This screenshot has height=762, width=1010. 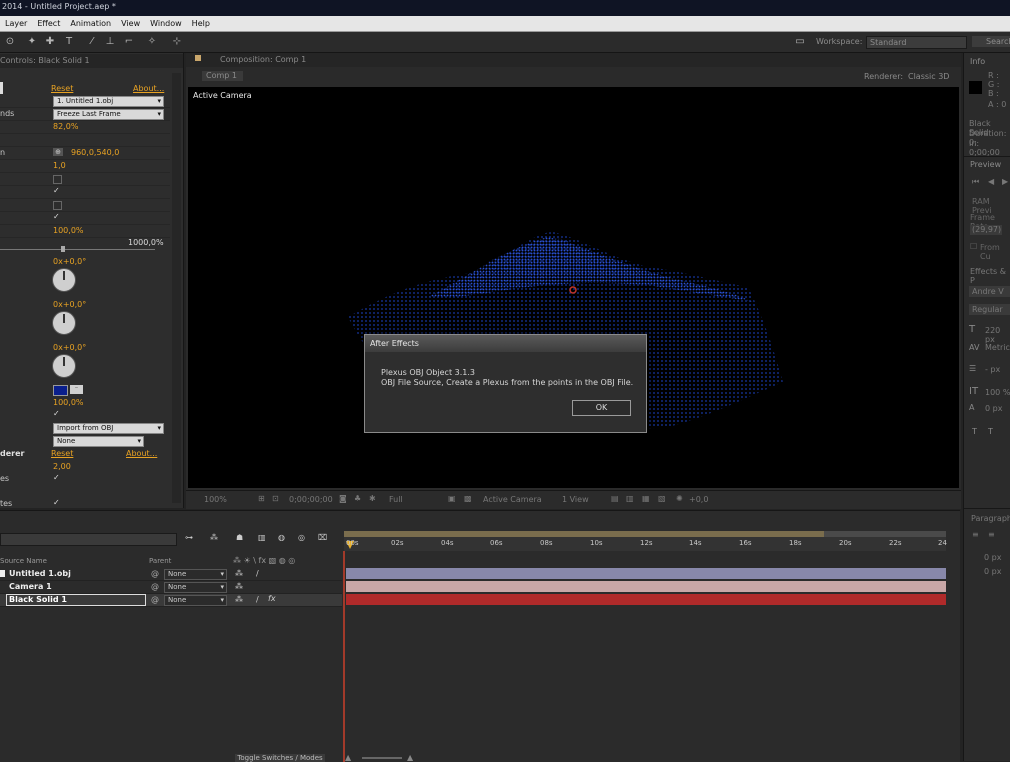 I want to click on text-tool-icon: T, so click(x=69, y=42).